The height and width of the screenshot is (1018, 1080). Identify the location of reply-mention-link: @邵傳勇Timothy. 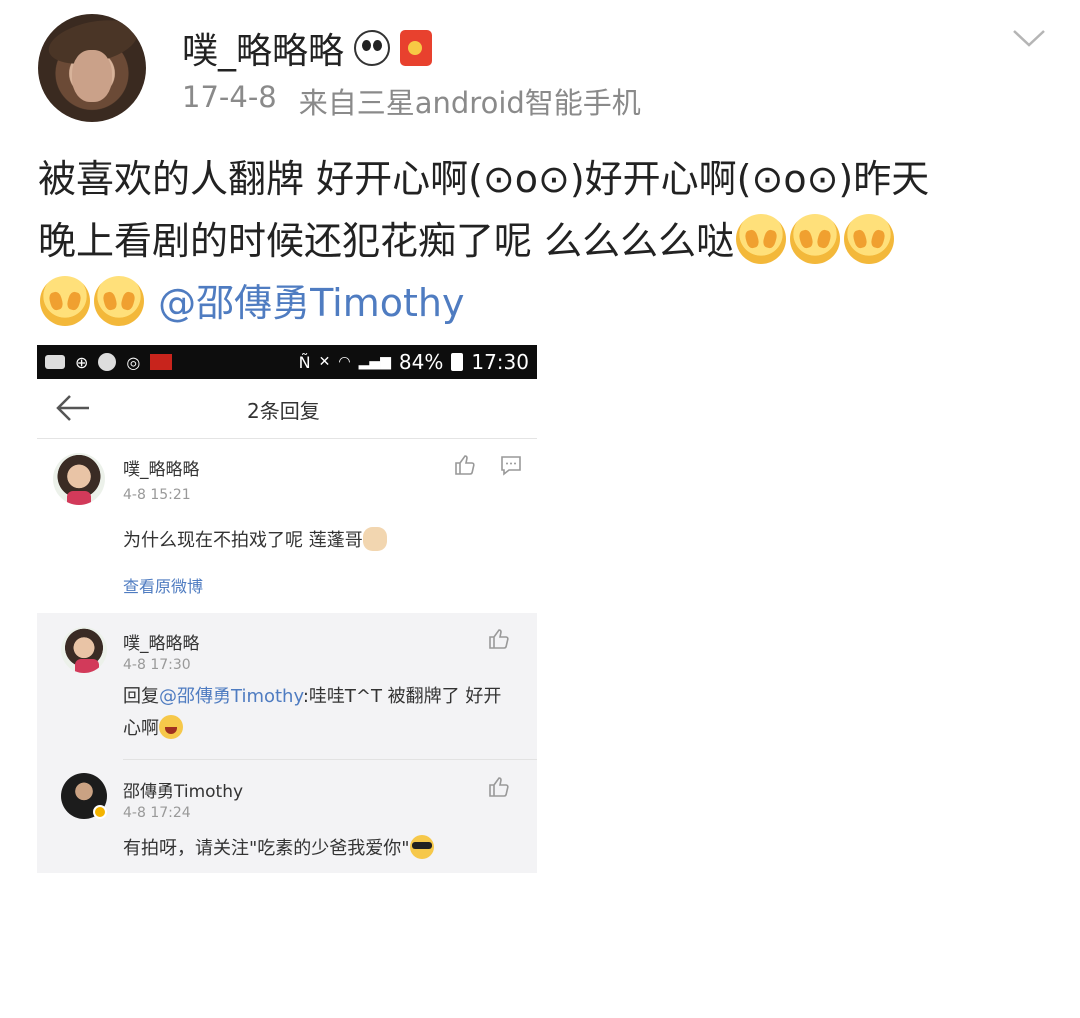
(231, 696).